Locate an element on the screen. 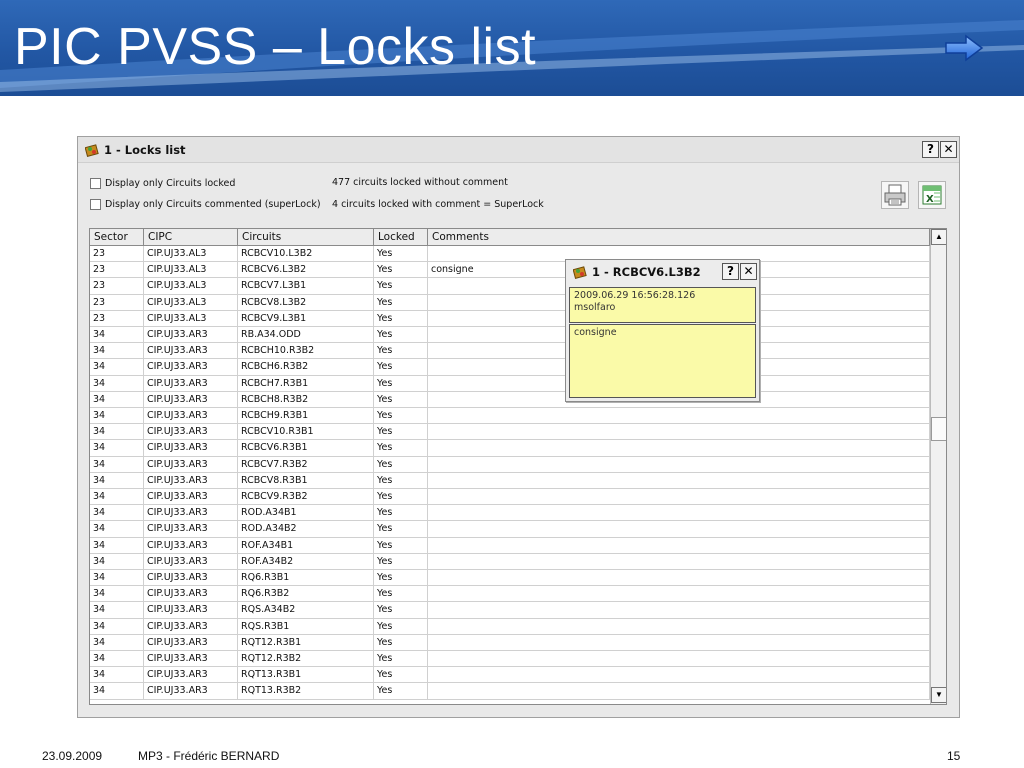 This screenshot has width=1024, height=768. cell-circuit: RCBCH9.R3B1 is located at coordinates (306, 416).